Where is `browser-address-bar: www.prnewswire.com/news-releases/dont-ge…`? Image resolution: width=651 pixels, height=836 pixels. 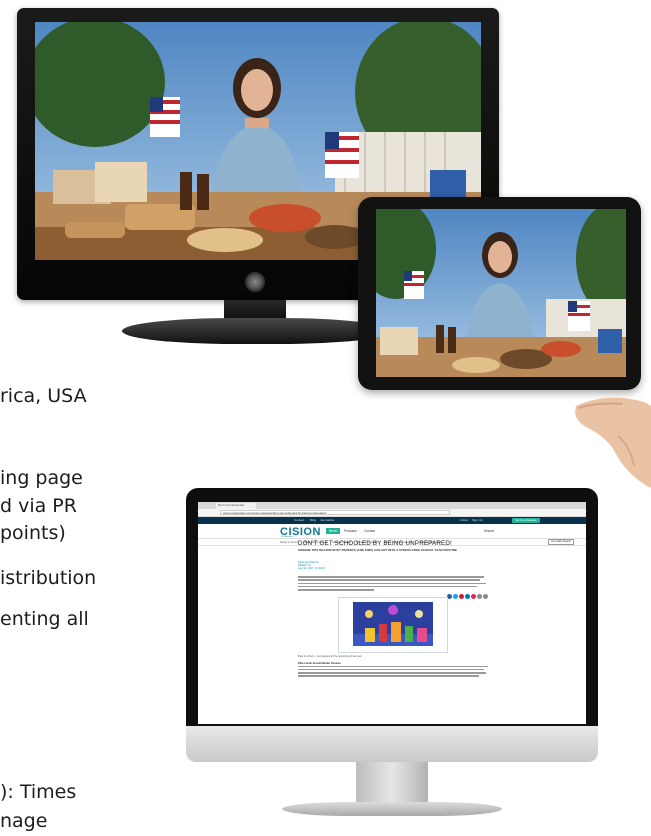
browser-address-bar: www.prnewswire.com/news-releases/dont-ge… is located at coordinates (392, 513).